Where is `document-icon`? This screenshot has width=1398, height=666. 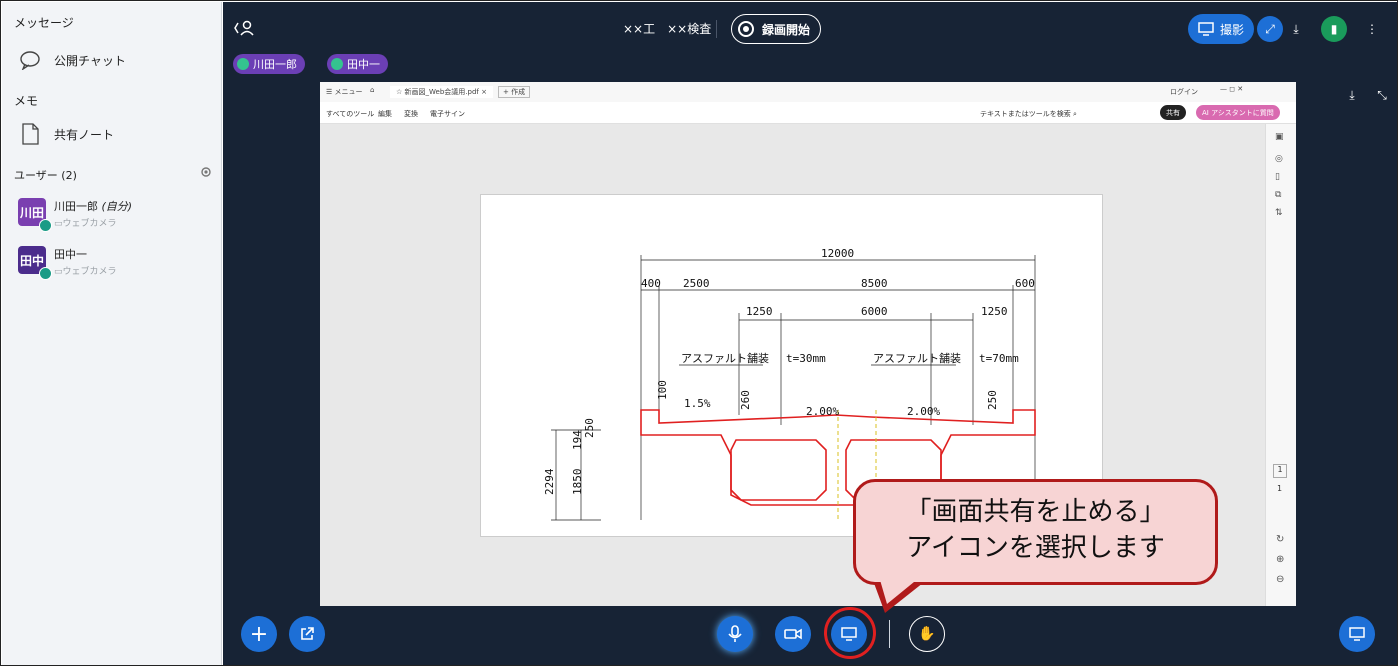
document-icon is located at coordinates (30, 134).